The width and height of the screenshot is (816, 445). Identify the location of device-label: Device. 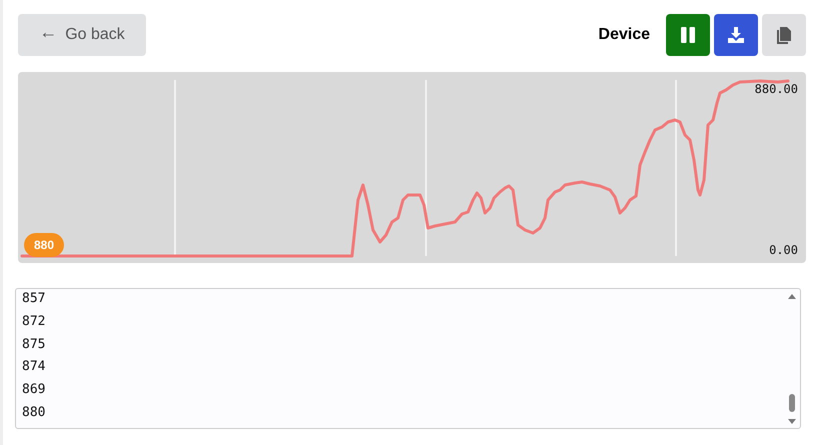
(624, 35).